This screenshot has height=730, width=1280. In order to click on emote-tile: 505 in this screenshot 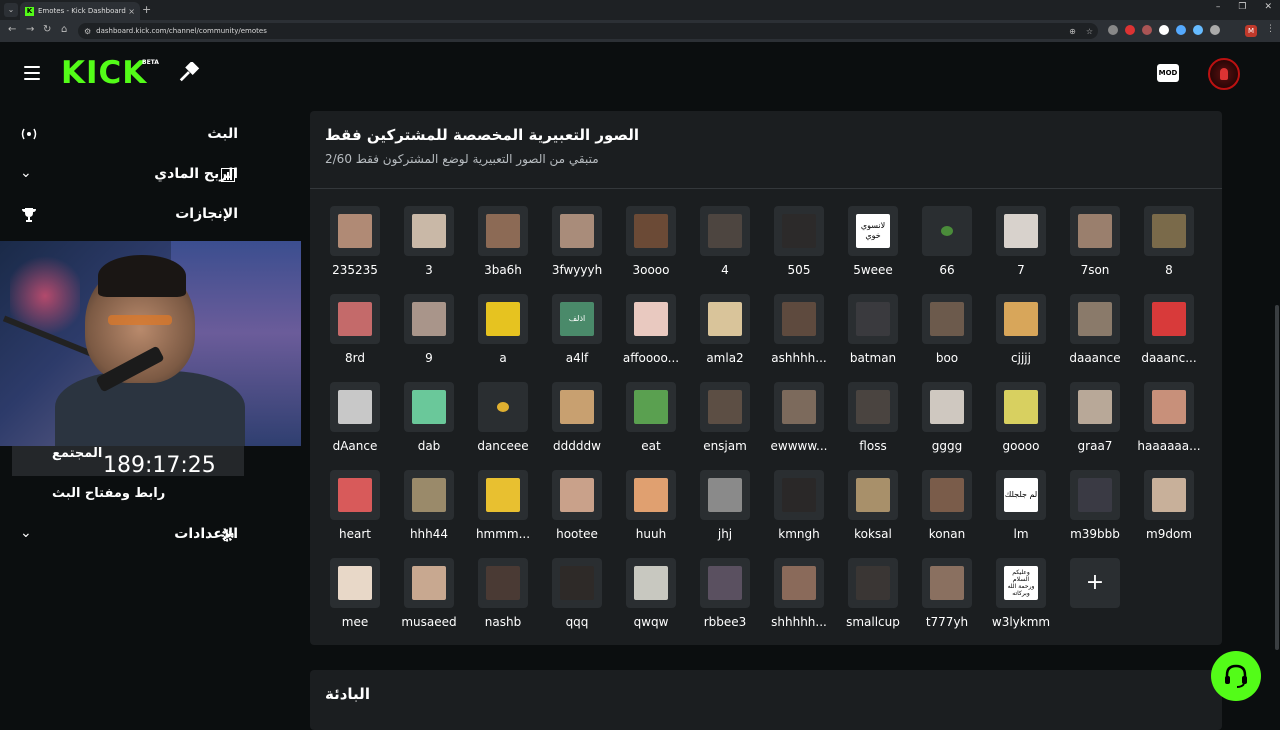, I will do `click(799, 246)`.